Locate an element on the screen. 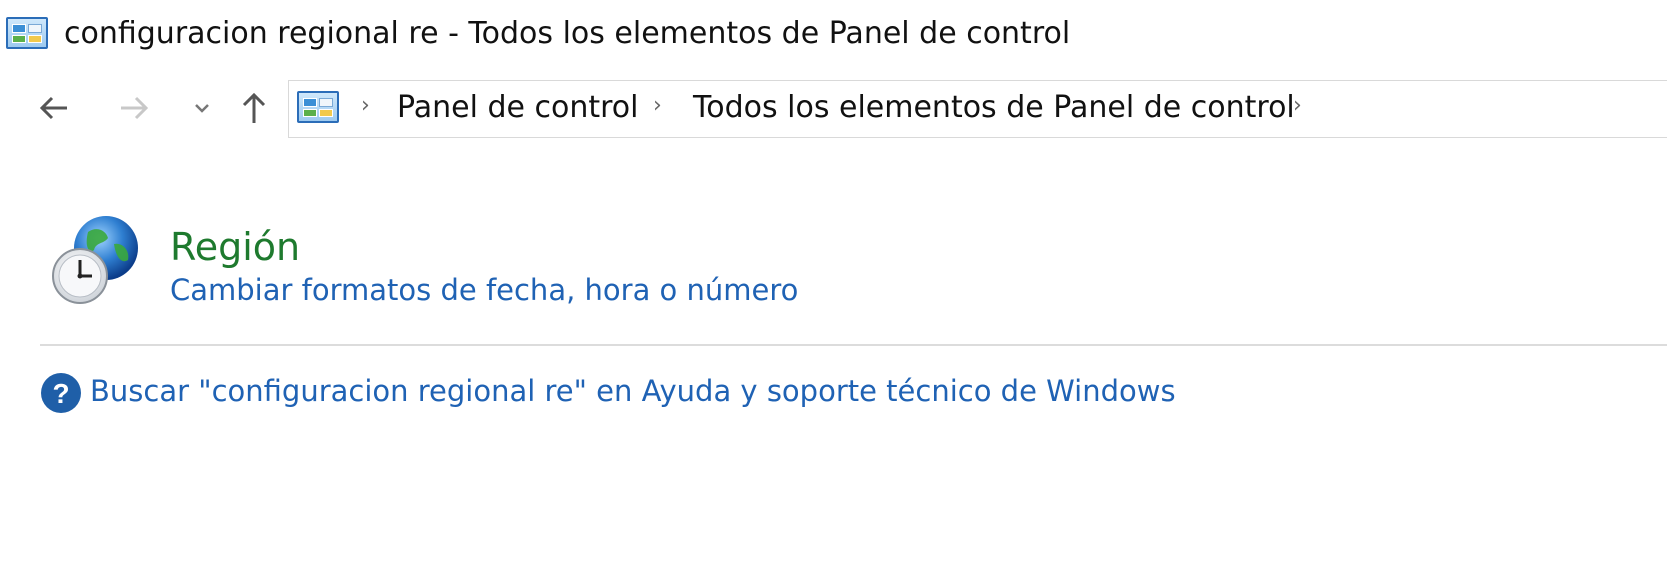  arrow-right-icon is located at coordinates (135, 108).